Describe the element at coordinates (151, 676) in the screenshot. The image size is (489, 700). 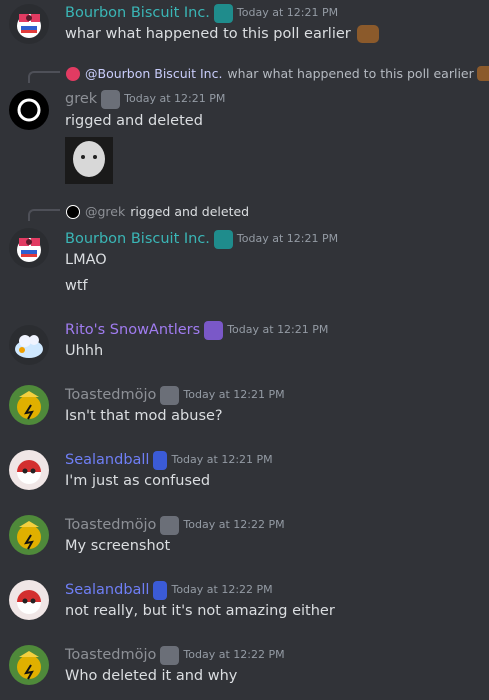
I see `message-text: Who deleted it and why` at that location.